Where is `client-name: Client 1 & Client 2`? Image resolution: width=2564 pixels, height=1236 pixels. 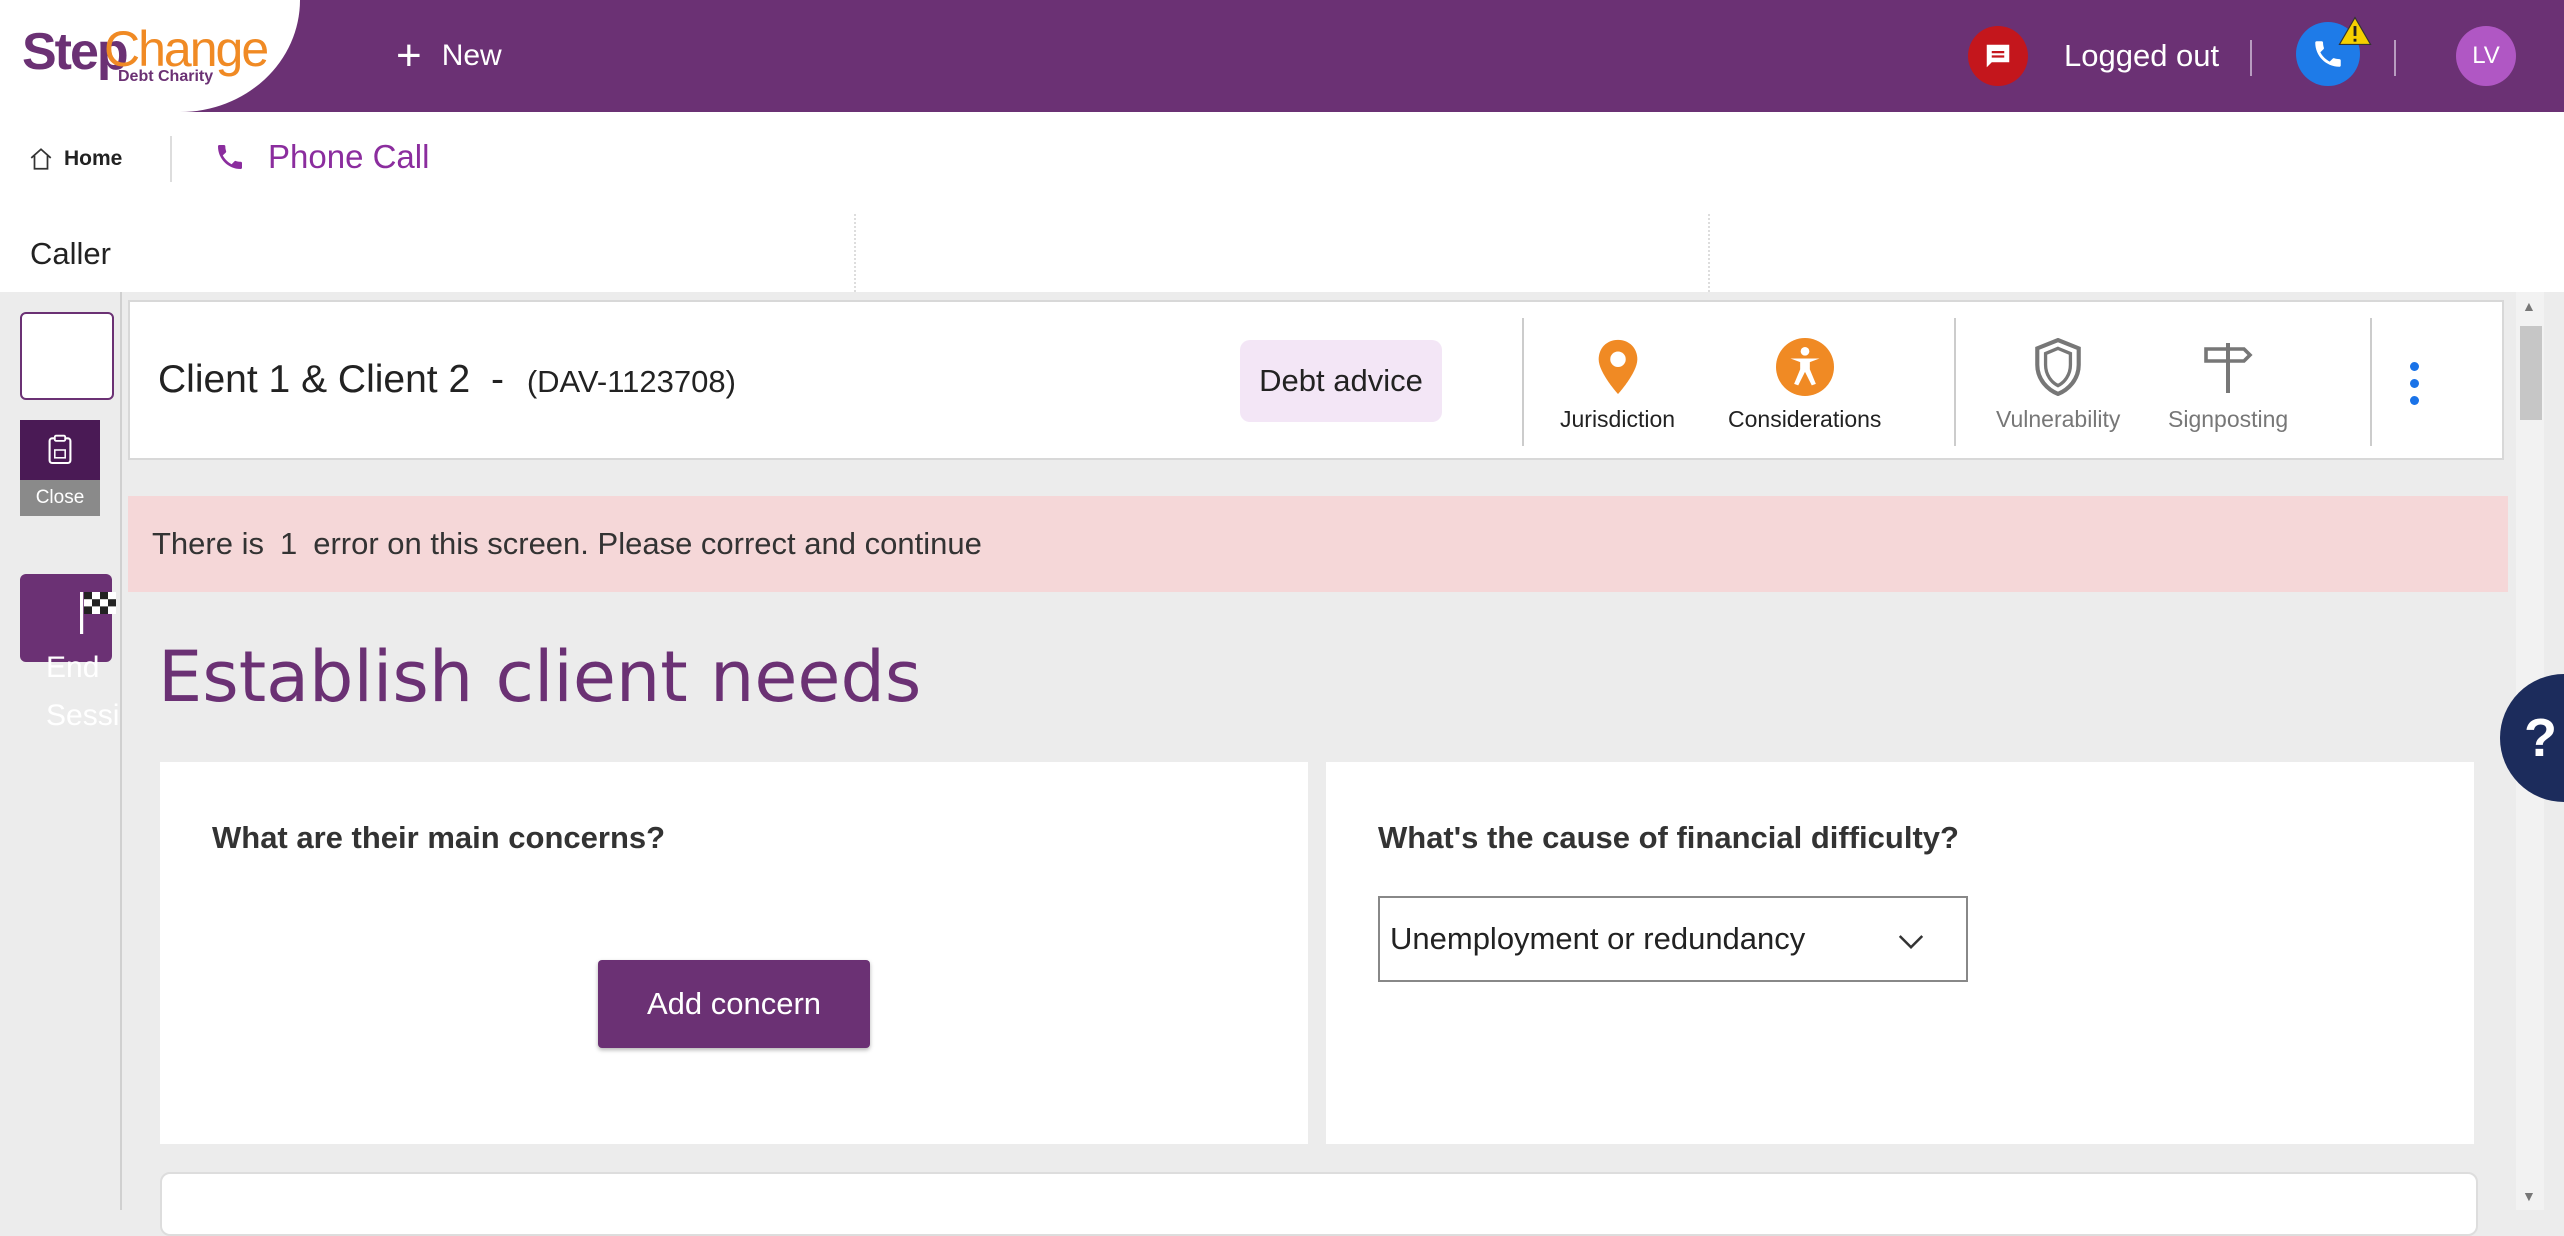 client-name: Client 1 & Client 2 is located at coordinates (314, 379).